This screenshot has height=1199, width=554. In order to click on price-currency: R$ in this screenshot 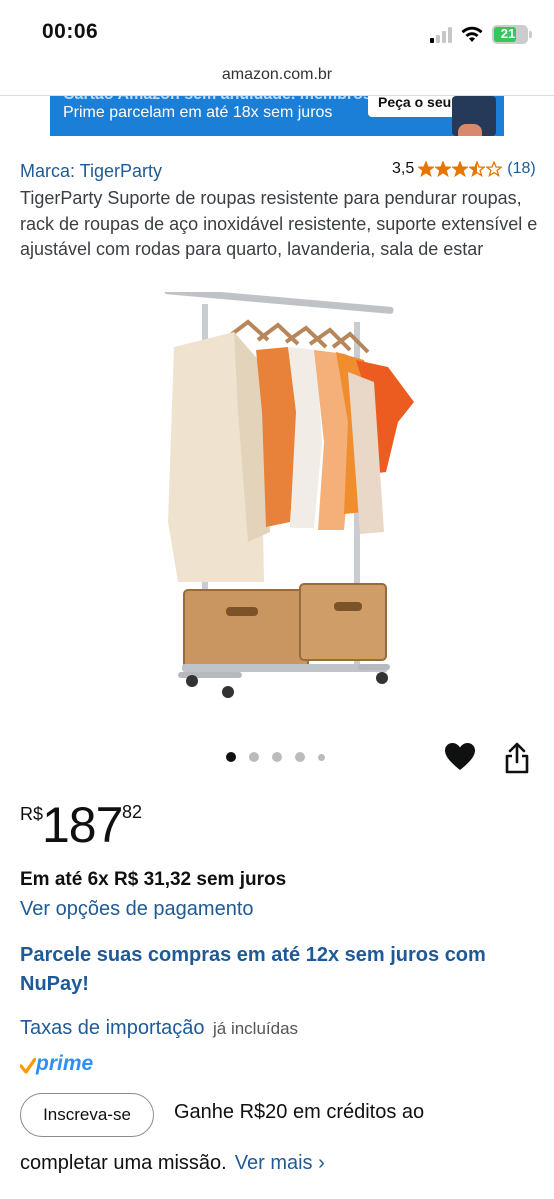, I will do `click(32, 814)`.